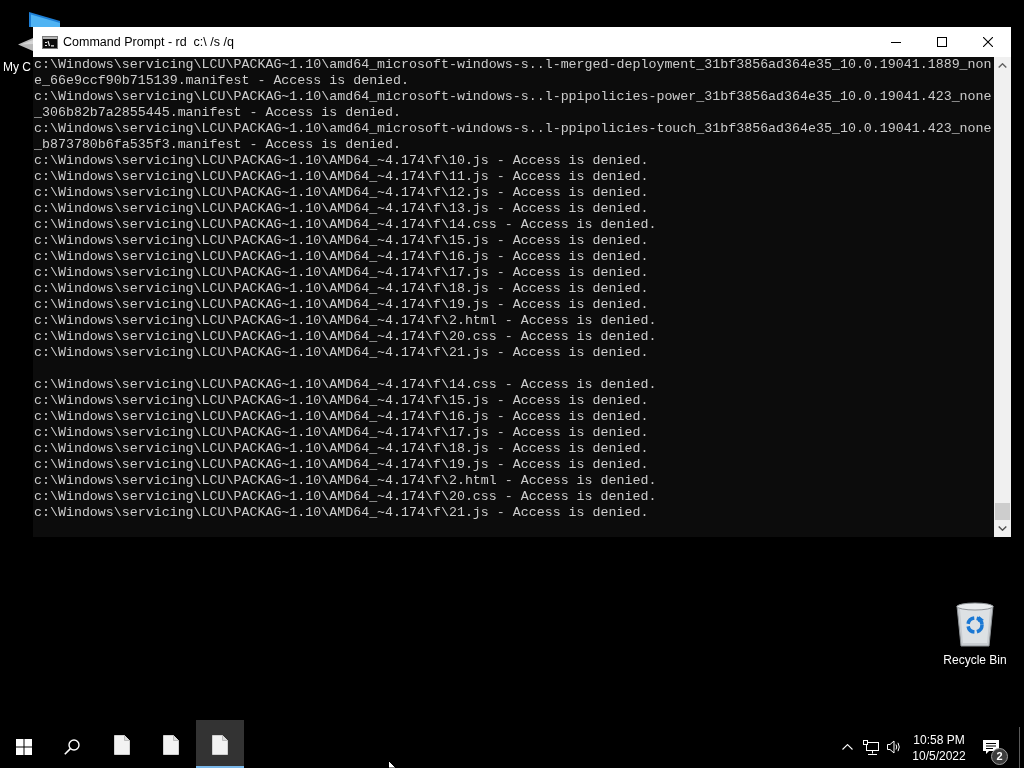 Image resolution: width=1024 pixels, height=768 pixels. I want to click on notification-count-badge: 2, so click(999, 756).